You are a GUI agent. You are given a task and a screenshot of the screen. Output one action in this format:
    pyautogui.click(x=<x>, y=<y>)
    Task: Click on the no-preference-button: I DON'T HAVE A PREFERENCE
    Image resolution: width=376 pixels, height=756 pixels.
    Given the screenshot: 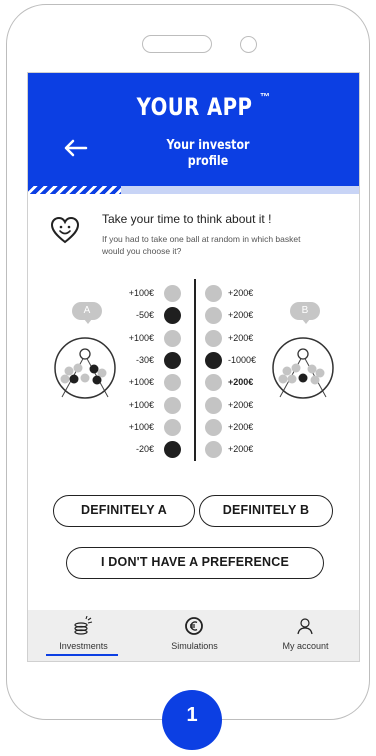 What is the action you would take?
    pyautogui.click(x=195, y=563)
    